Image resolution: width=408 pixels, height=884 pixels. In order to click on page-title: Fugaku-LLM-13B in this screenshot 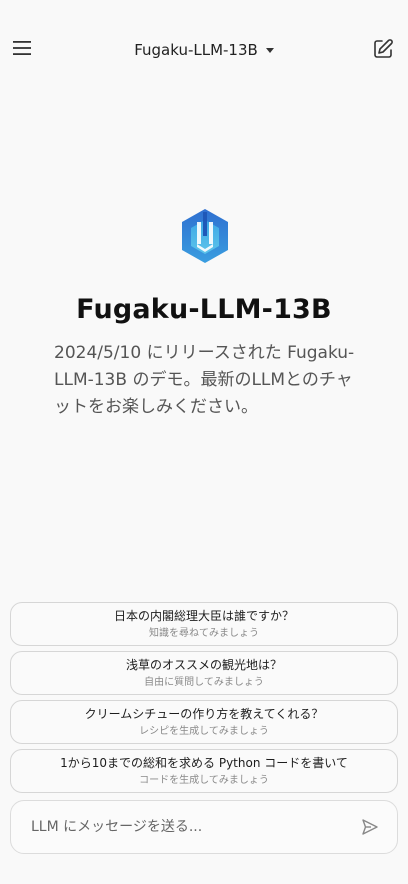, I will do `click(204, 309)`.